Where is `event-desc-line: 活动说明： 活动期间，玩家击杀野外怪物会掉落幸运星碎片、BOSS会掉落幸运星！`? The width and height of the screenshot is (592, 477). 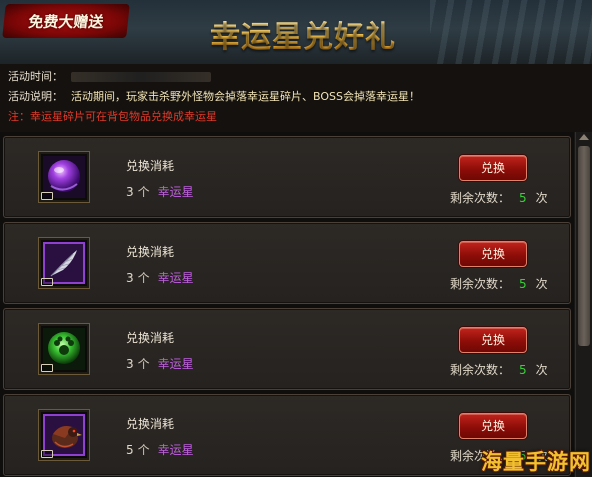
event-desc-line: 活动说明： 活动期间，玩家击杀野外怪物会掉落幸运星碎片、BOSS会掉落幸运星！ is located at coordinates (214, 97).